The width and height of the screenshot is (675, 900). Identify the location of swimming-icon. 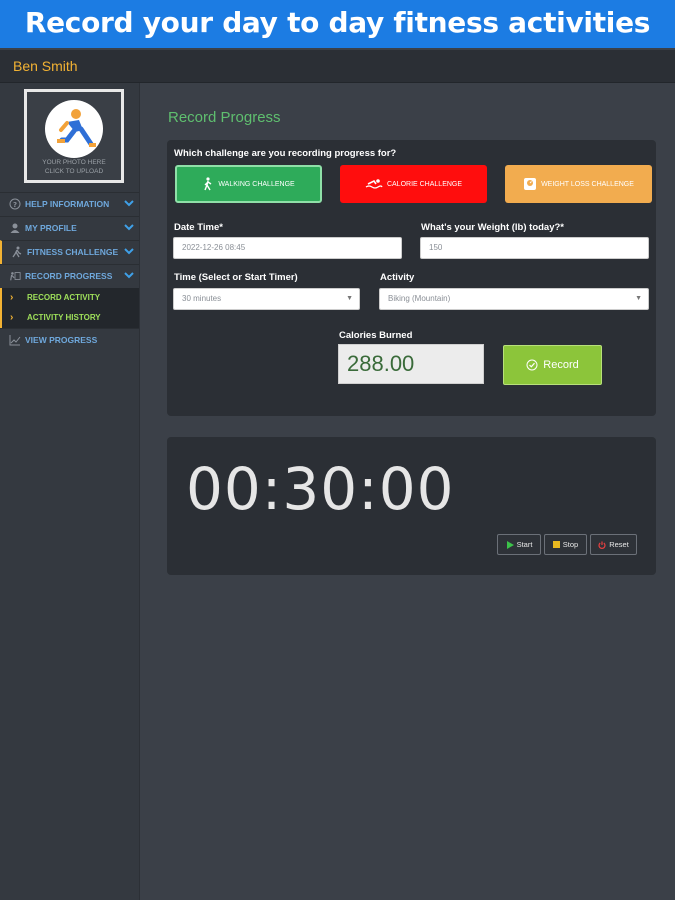
(374, 184).